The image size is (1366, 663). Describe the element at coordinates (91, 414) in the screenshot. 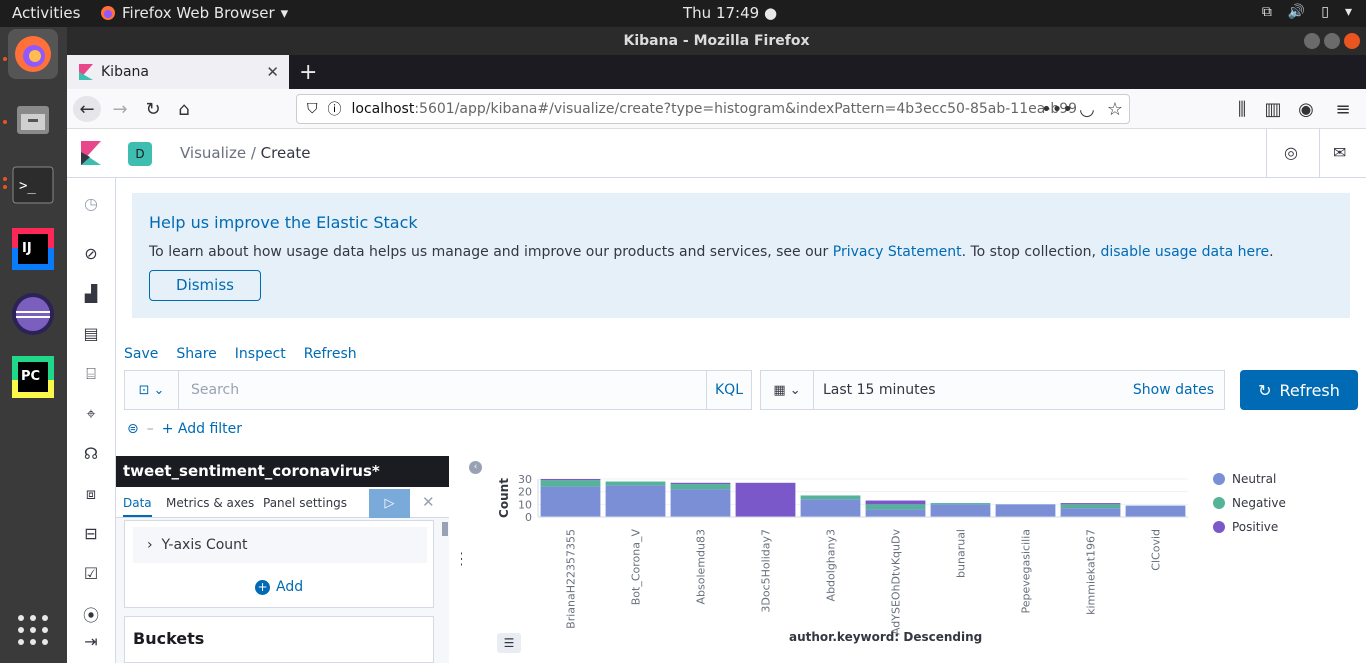

I see `maps-icon: ⌖` at that location.